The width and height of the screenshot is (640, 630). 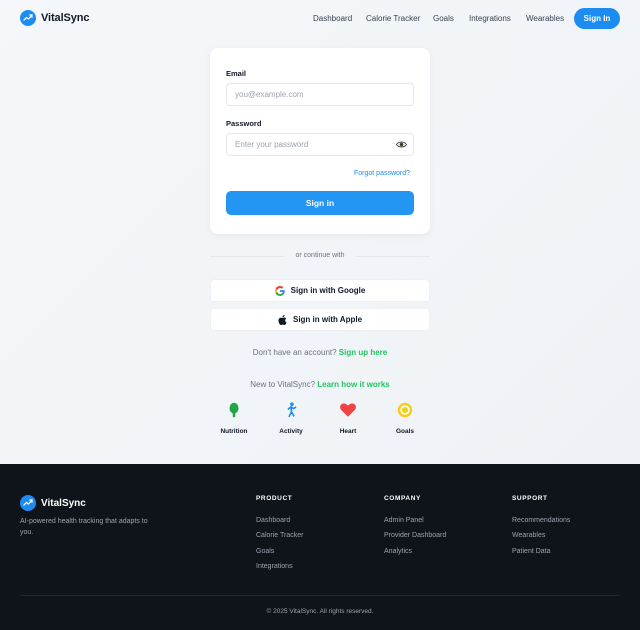 What do you see at coordinates (236, 73) in the screenshot?
I see `email-label: Email` at bounding box center [236, 73].